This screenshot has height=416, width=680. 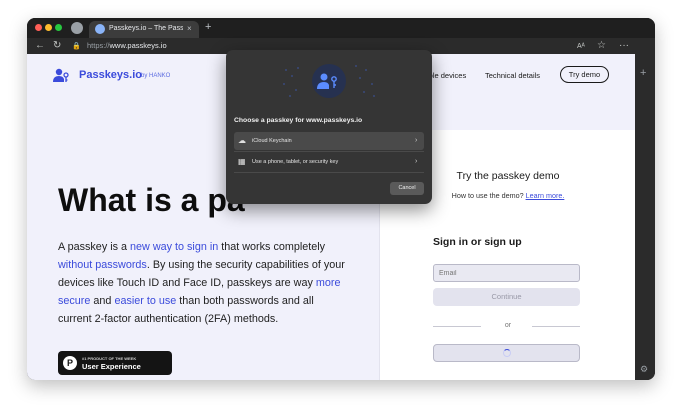 What do you see at coordinates (488, 195) in the screenshot?
I see `demo-subtitle-text: How to use the demo?` at bounding box center [488, 195].